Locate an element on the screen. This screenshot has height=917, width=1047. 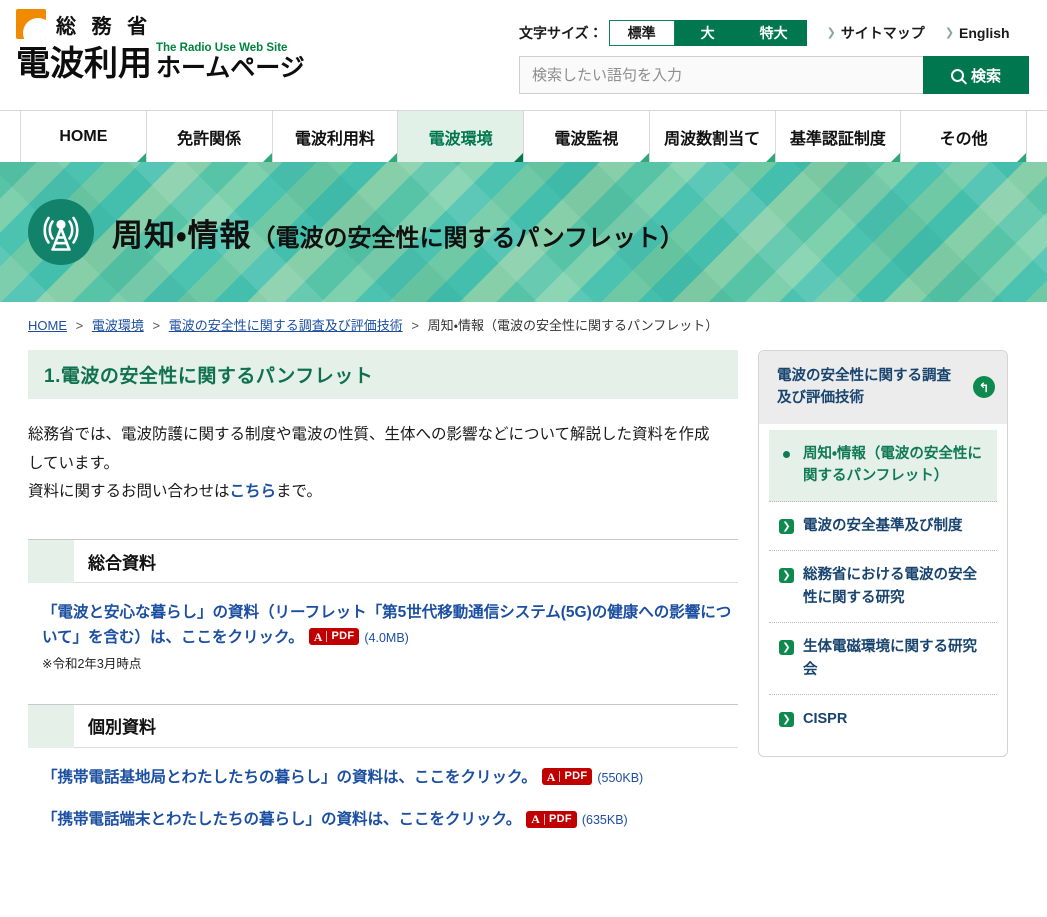
radio-tower-icon is located at coordinates (61, 232).